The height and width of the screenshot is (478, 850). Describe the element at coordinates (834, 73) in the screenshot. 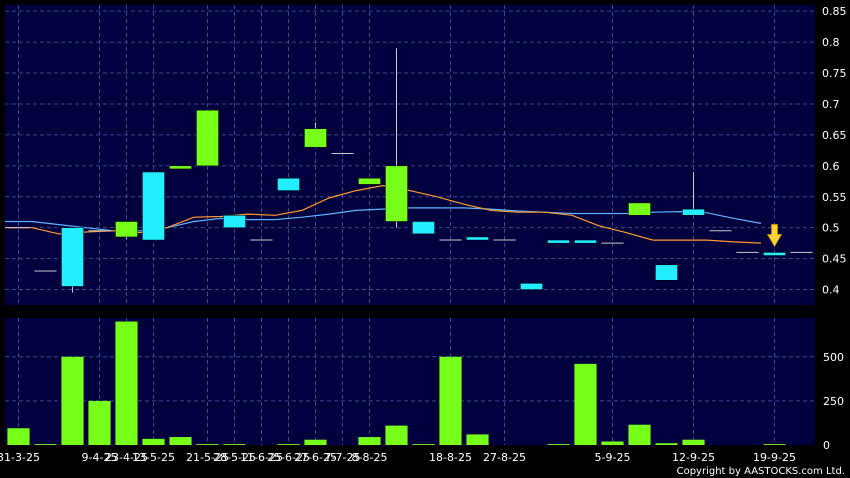

I see `price-tick-label: 0.75` at that location.